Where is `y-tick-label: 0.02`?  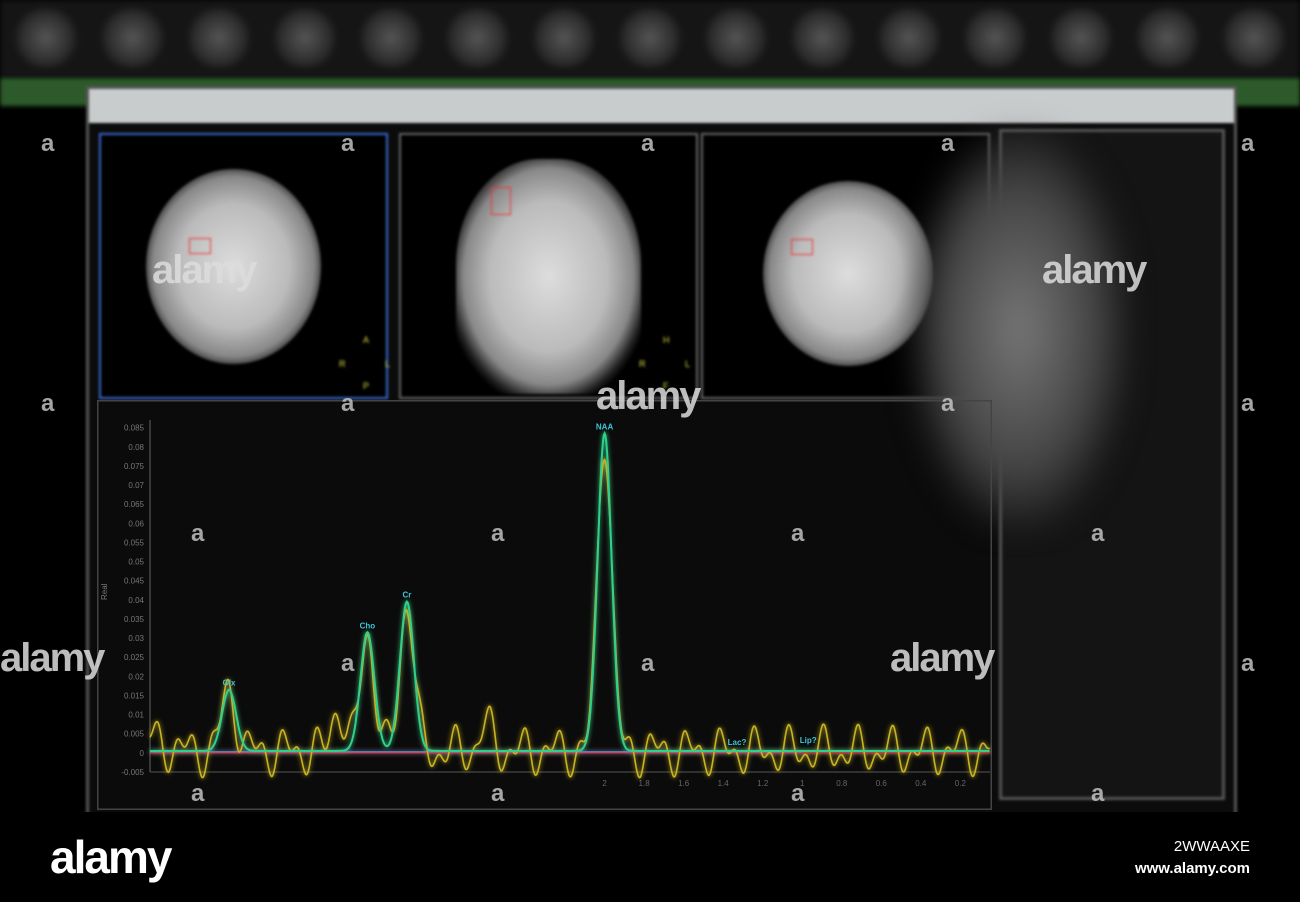
y-tick-label: 0.02 is located at coordinates (136, 676).